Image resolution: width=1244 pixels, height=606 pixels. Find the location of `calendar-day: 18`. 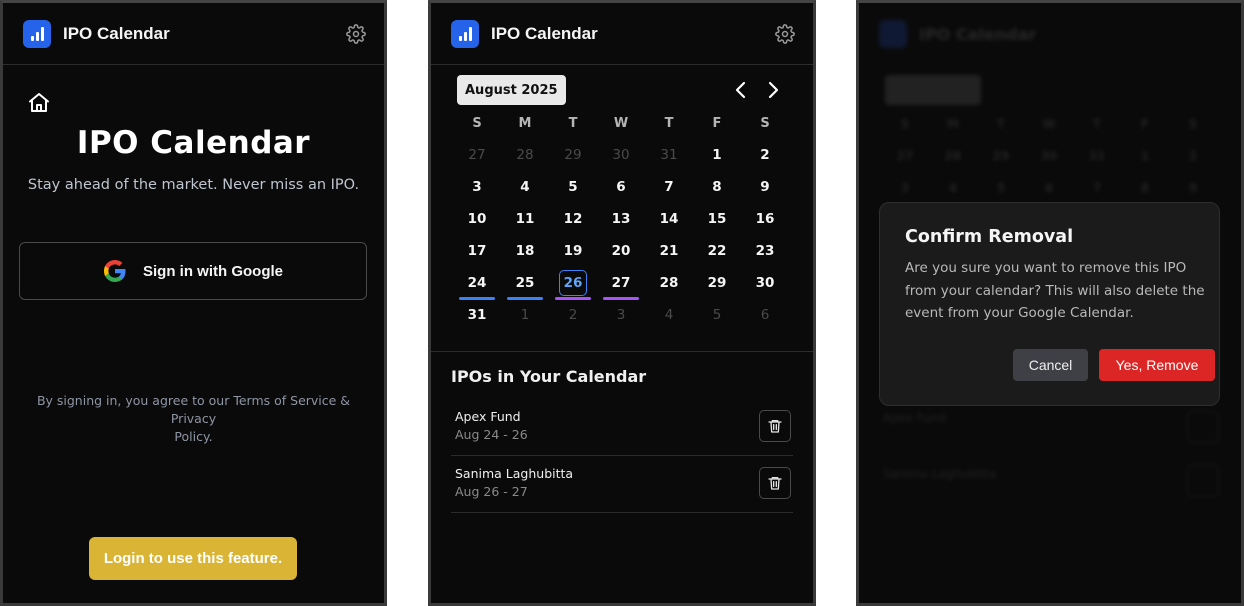

calendar-day: 18 is located at coordinates (525, 251).